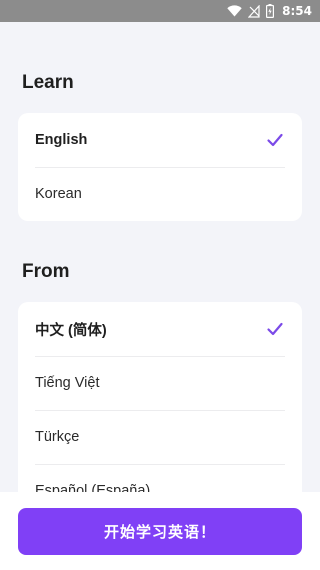 The width and height of the screenshot is (320, 570). I want to click on from-option-chinese-simplified: 中文 (简体), so click(160, 329).